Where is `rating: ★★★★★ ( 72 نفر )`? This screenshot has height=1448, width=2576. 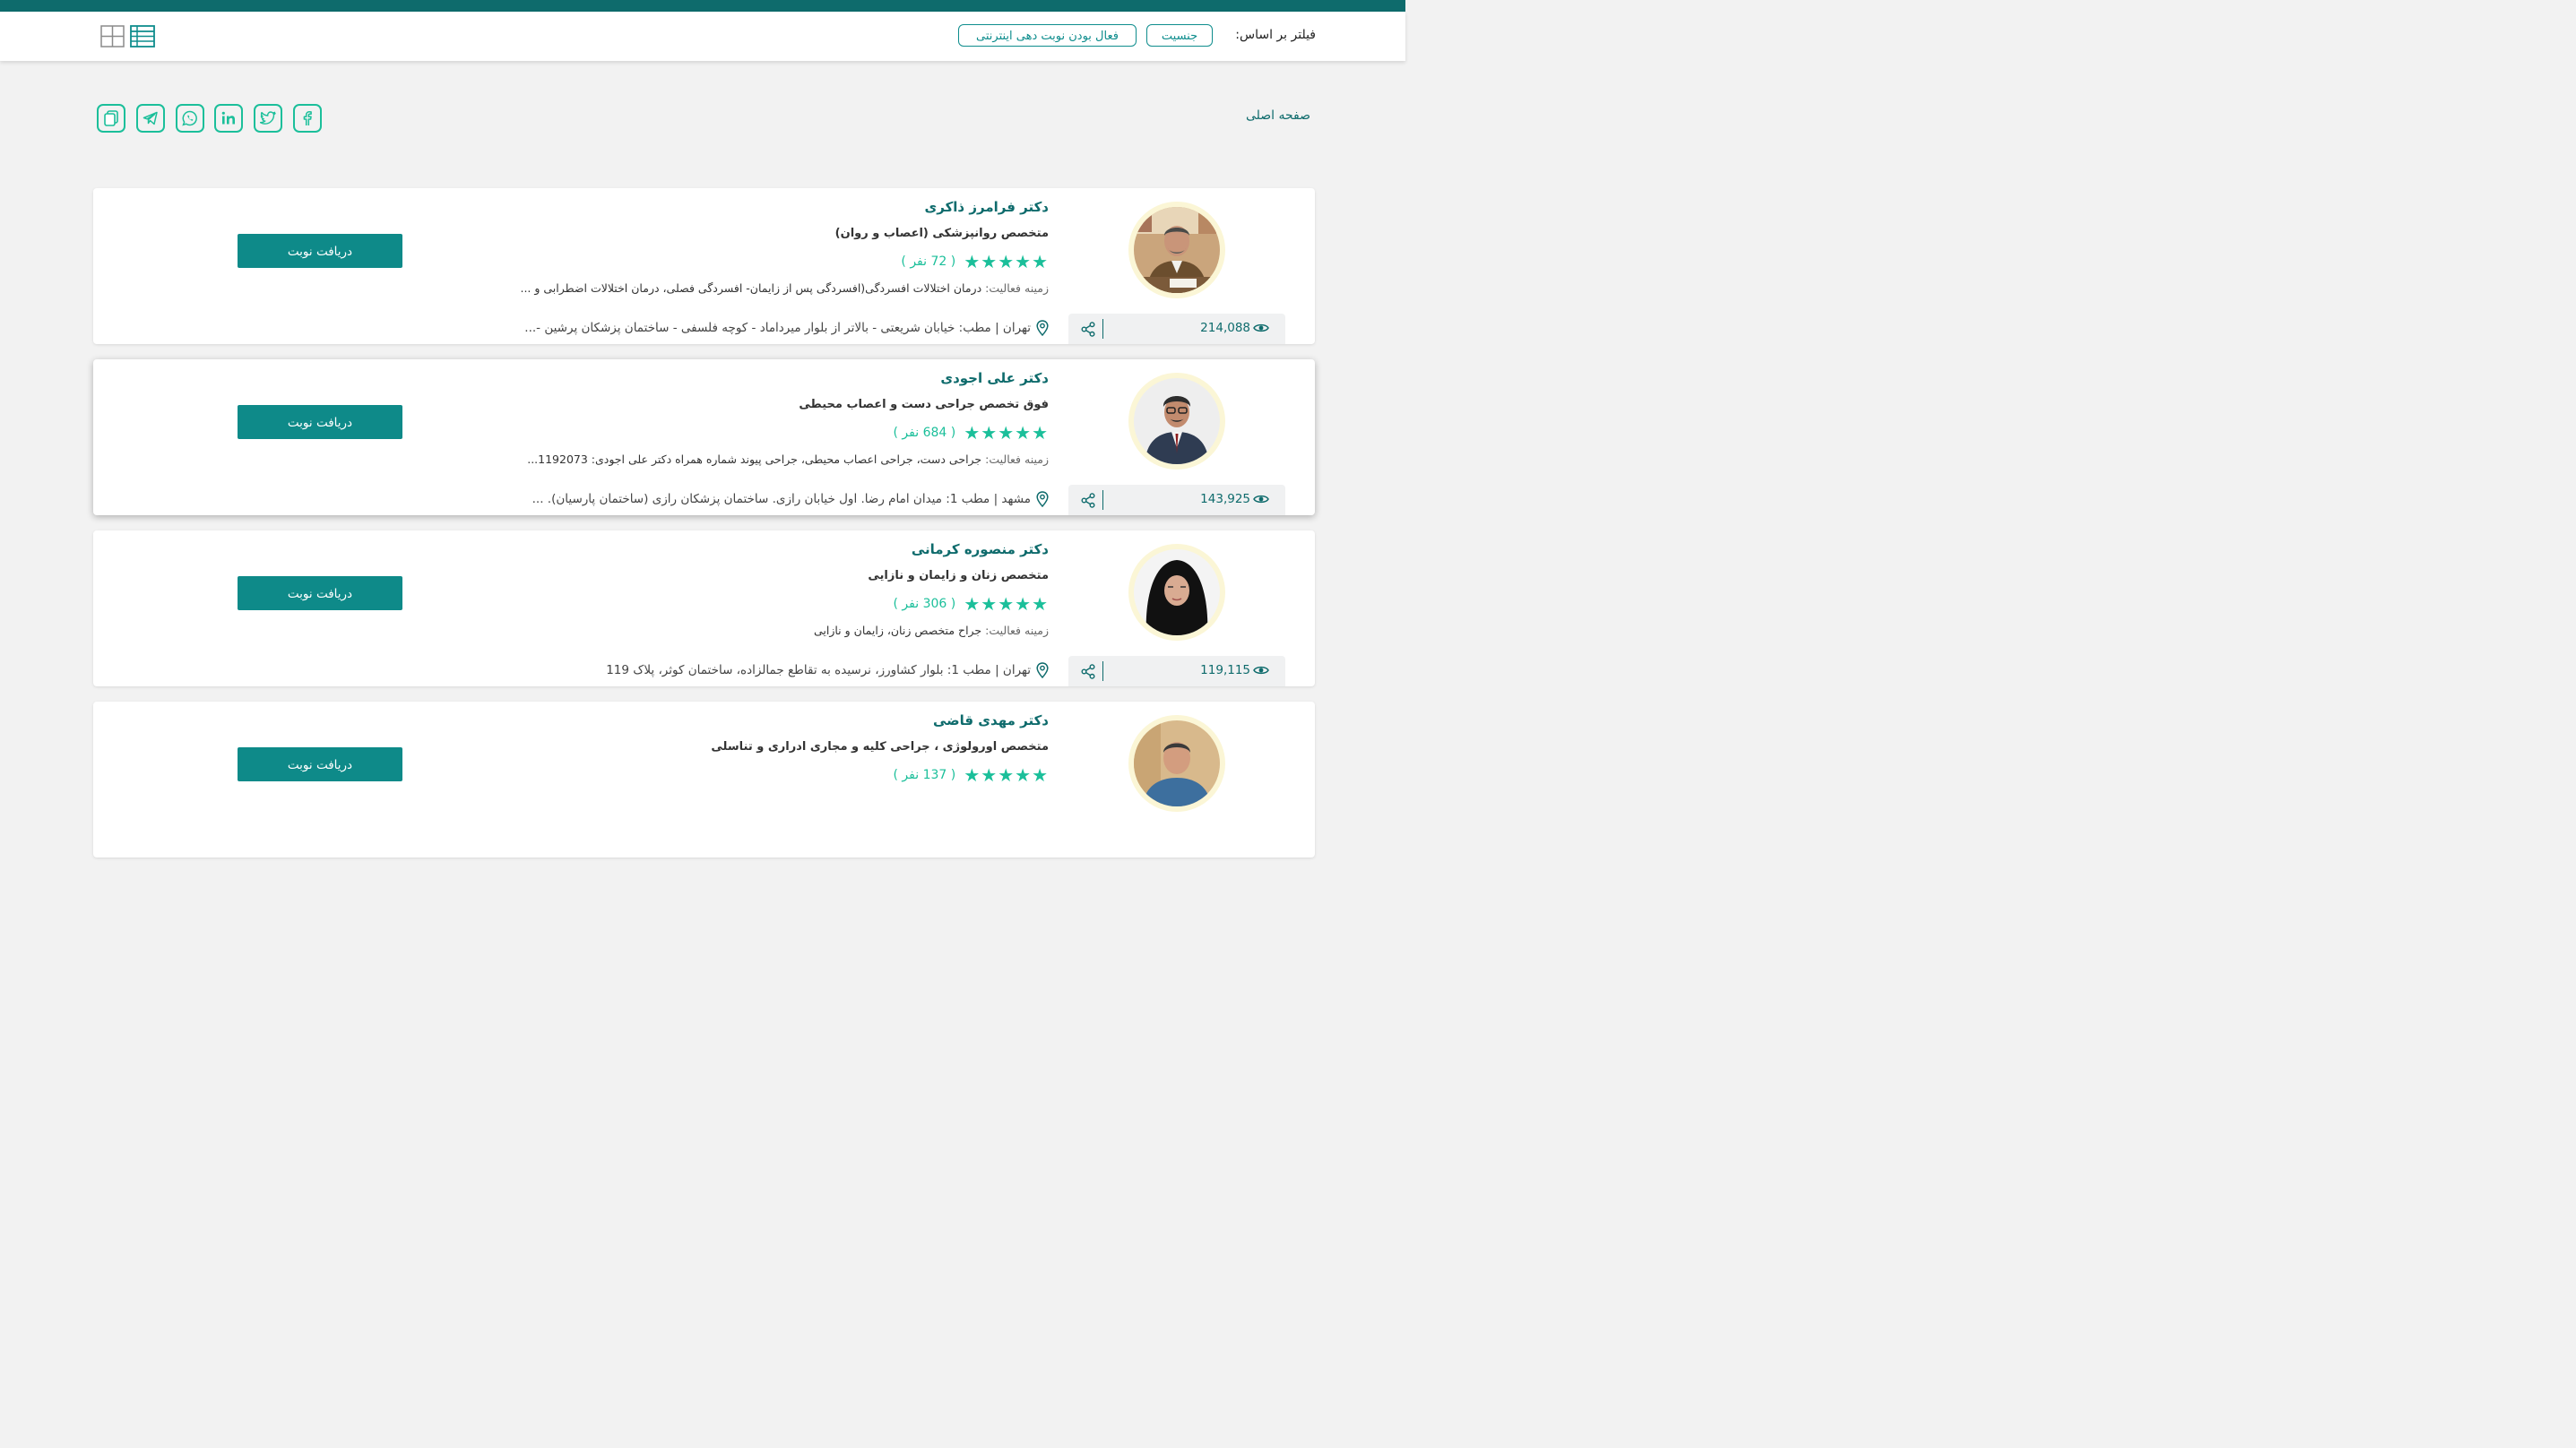
rating: ★★★★★ ( 72 نفر ) is located at coordinates (975, 261).